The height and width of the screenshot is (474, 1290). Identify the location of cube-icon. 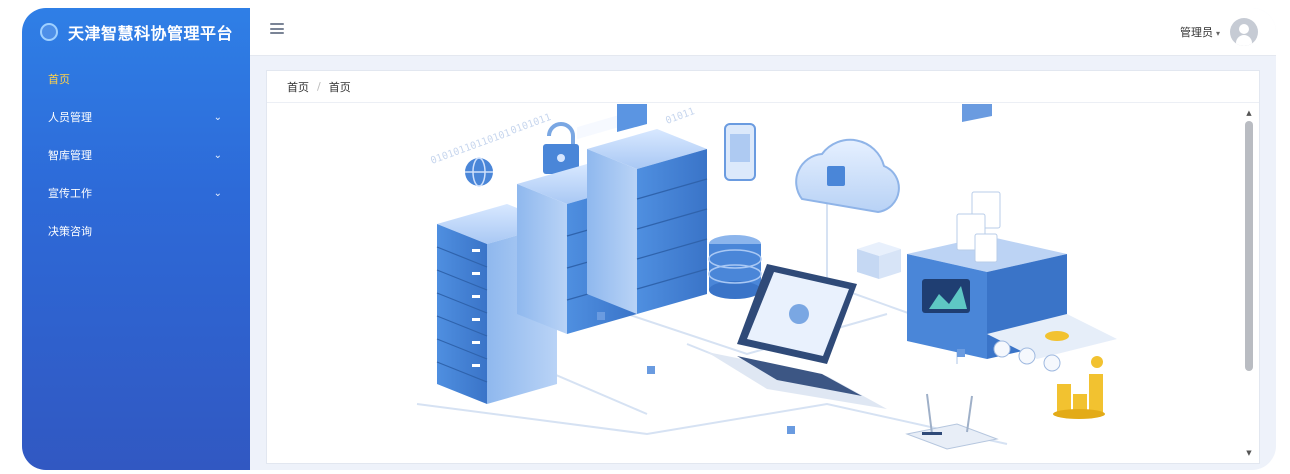
(879, 260).